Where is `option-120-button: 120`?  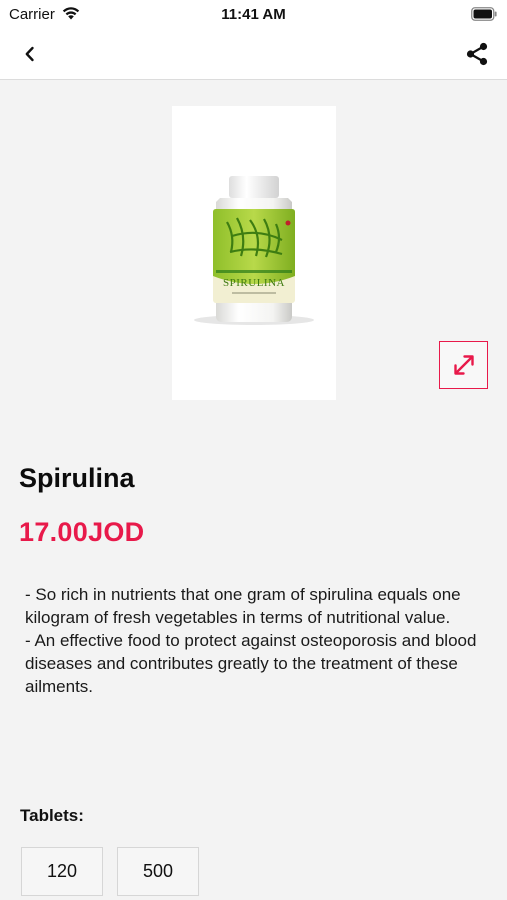 option-120-button: 120 is located at coordinates (62, 871).